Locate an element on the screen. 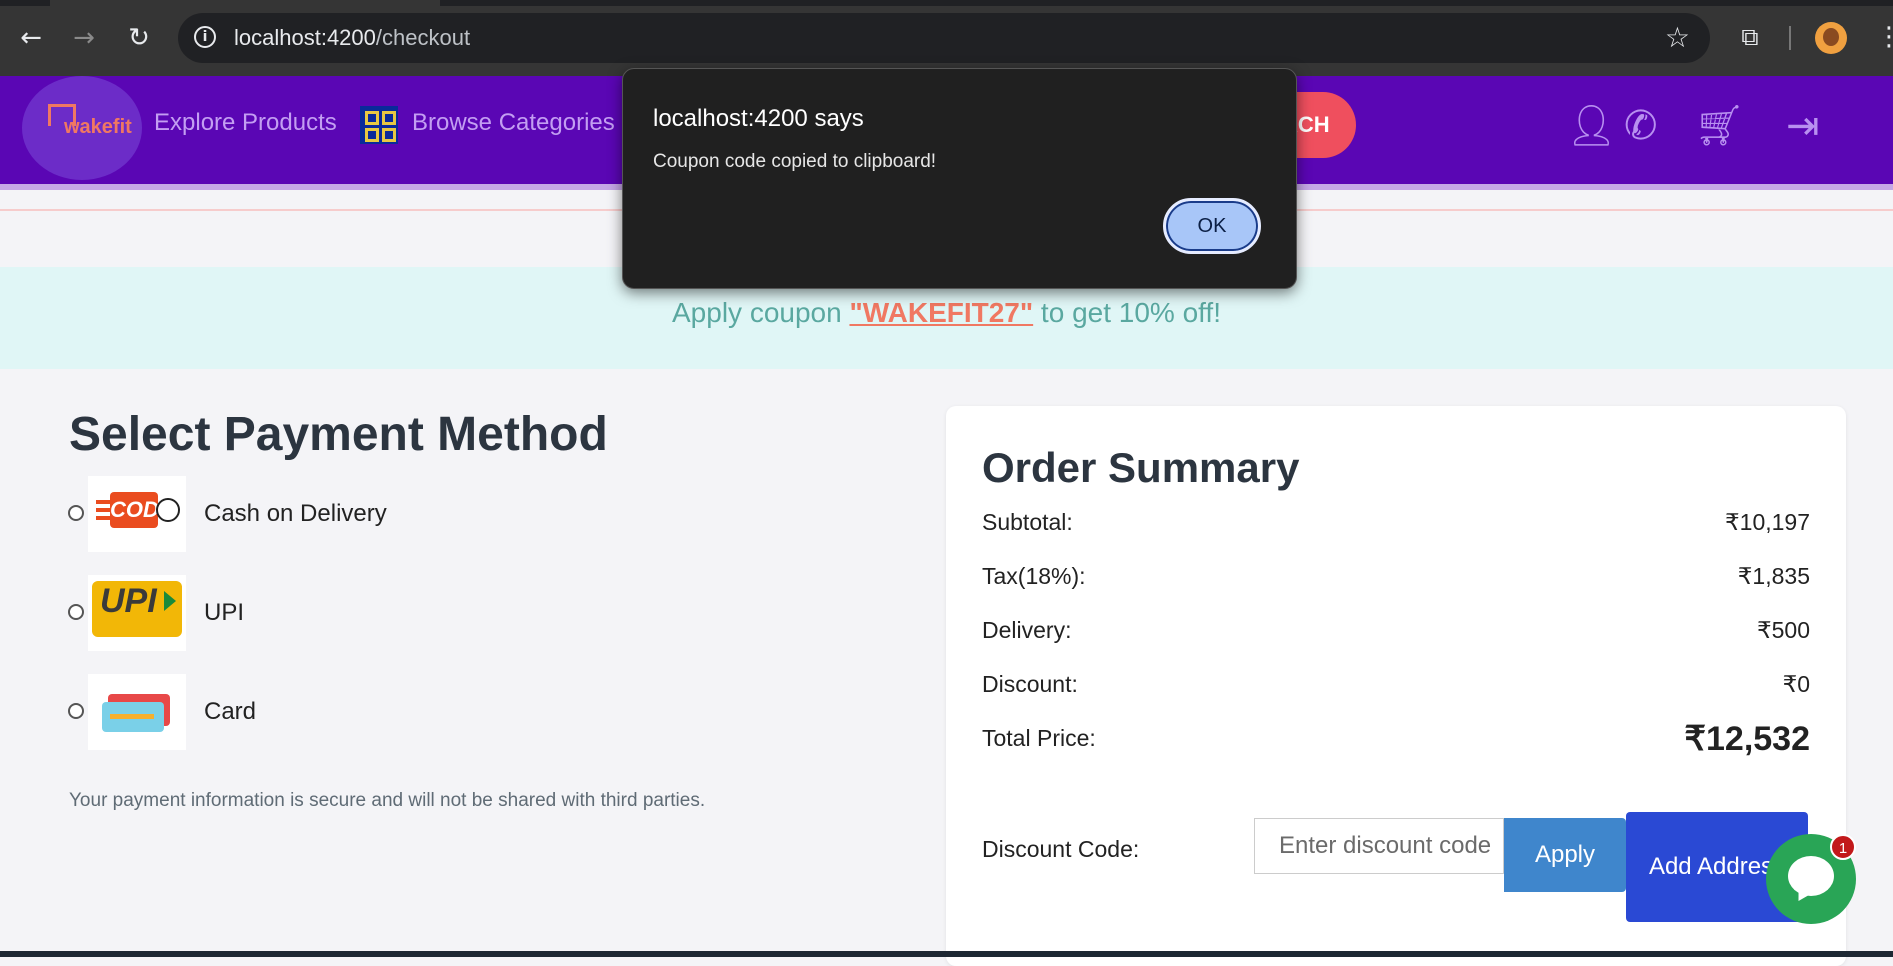 This screenshot has width=1893, height=966. cod-artwork: COD is located at coordinates (138, 509).